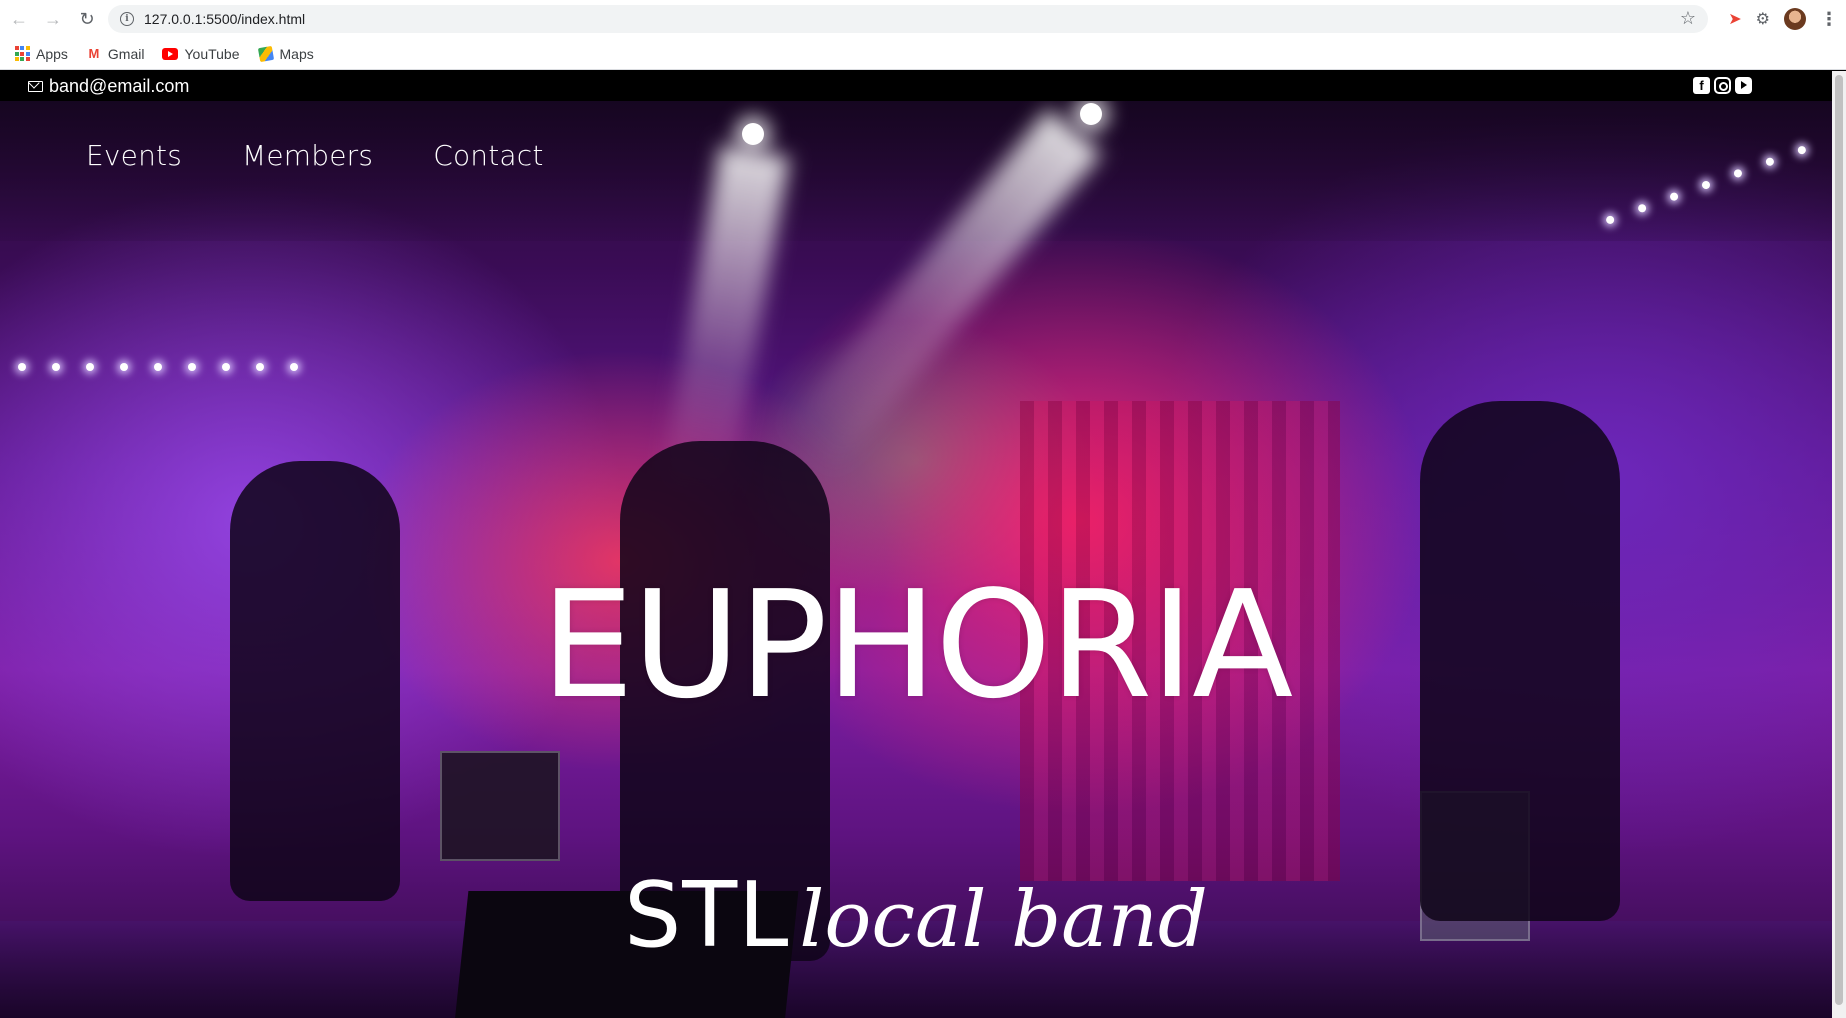 The height and width of the screenshot is (1018, 1846). What do you see at coordinates (917, 645) in the screenshot?
I see `band-name-title: EUPHORIA` at bounding box center [917, 645].